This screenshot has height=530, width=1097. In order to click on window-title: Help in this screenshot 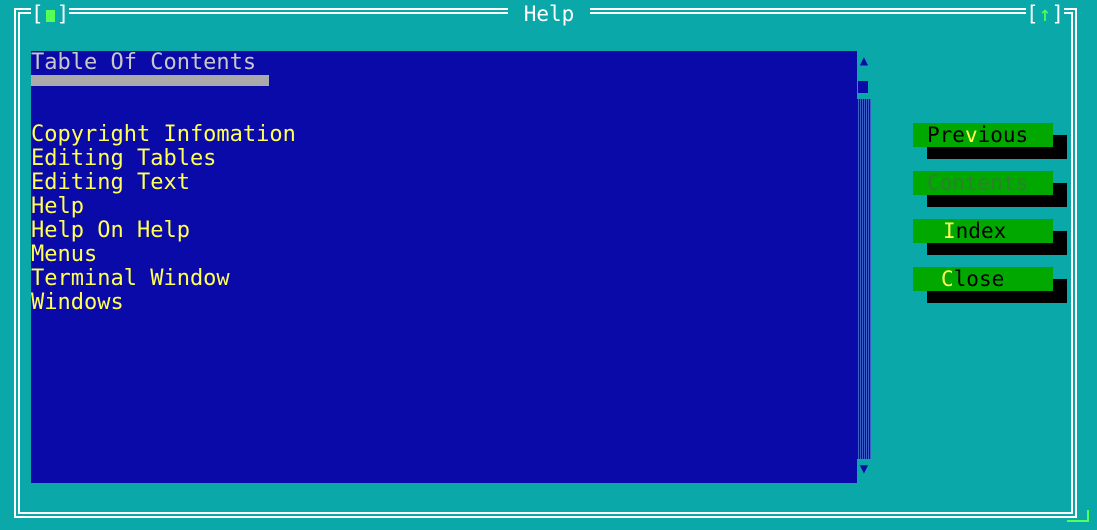, I will do `click(549, 14)`.